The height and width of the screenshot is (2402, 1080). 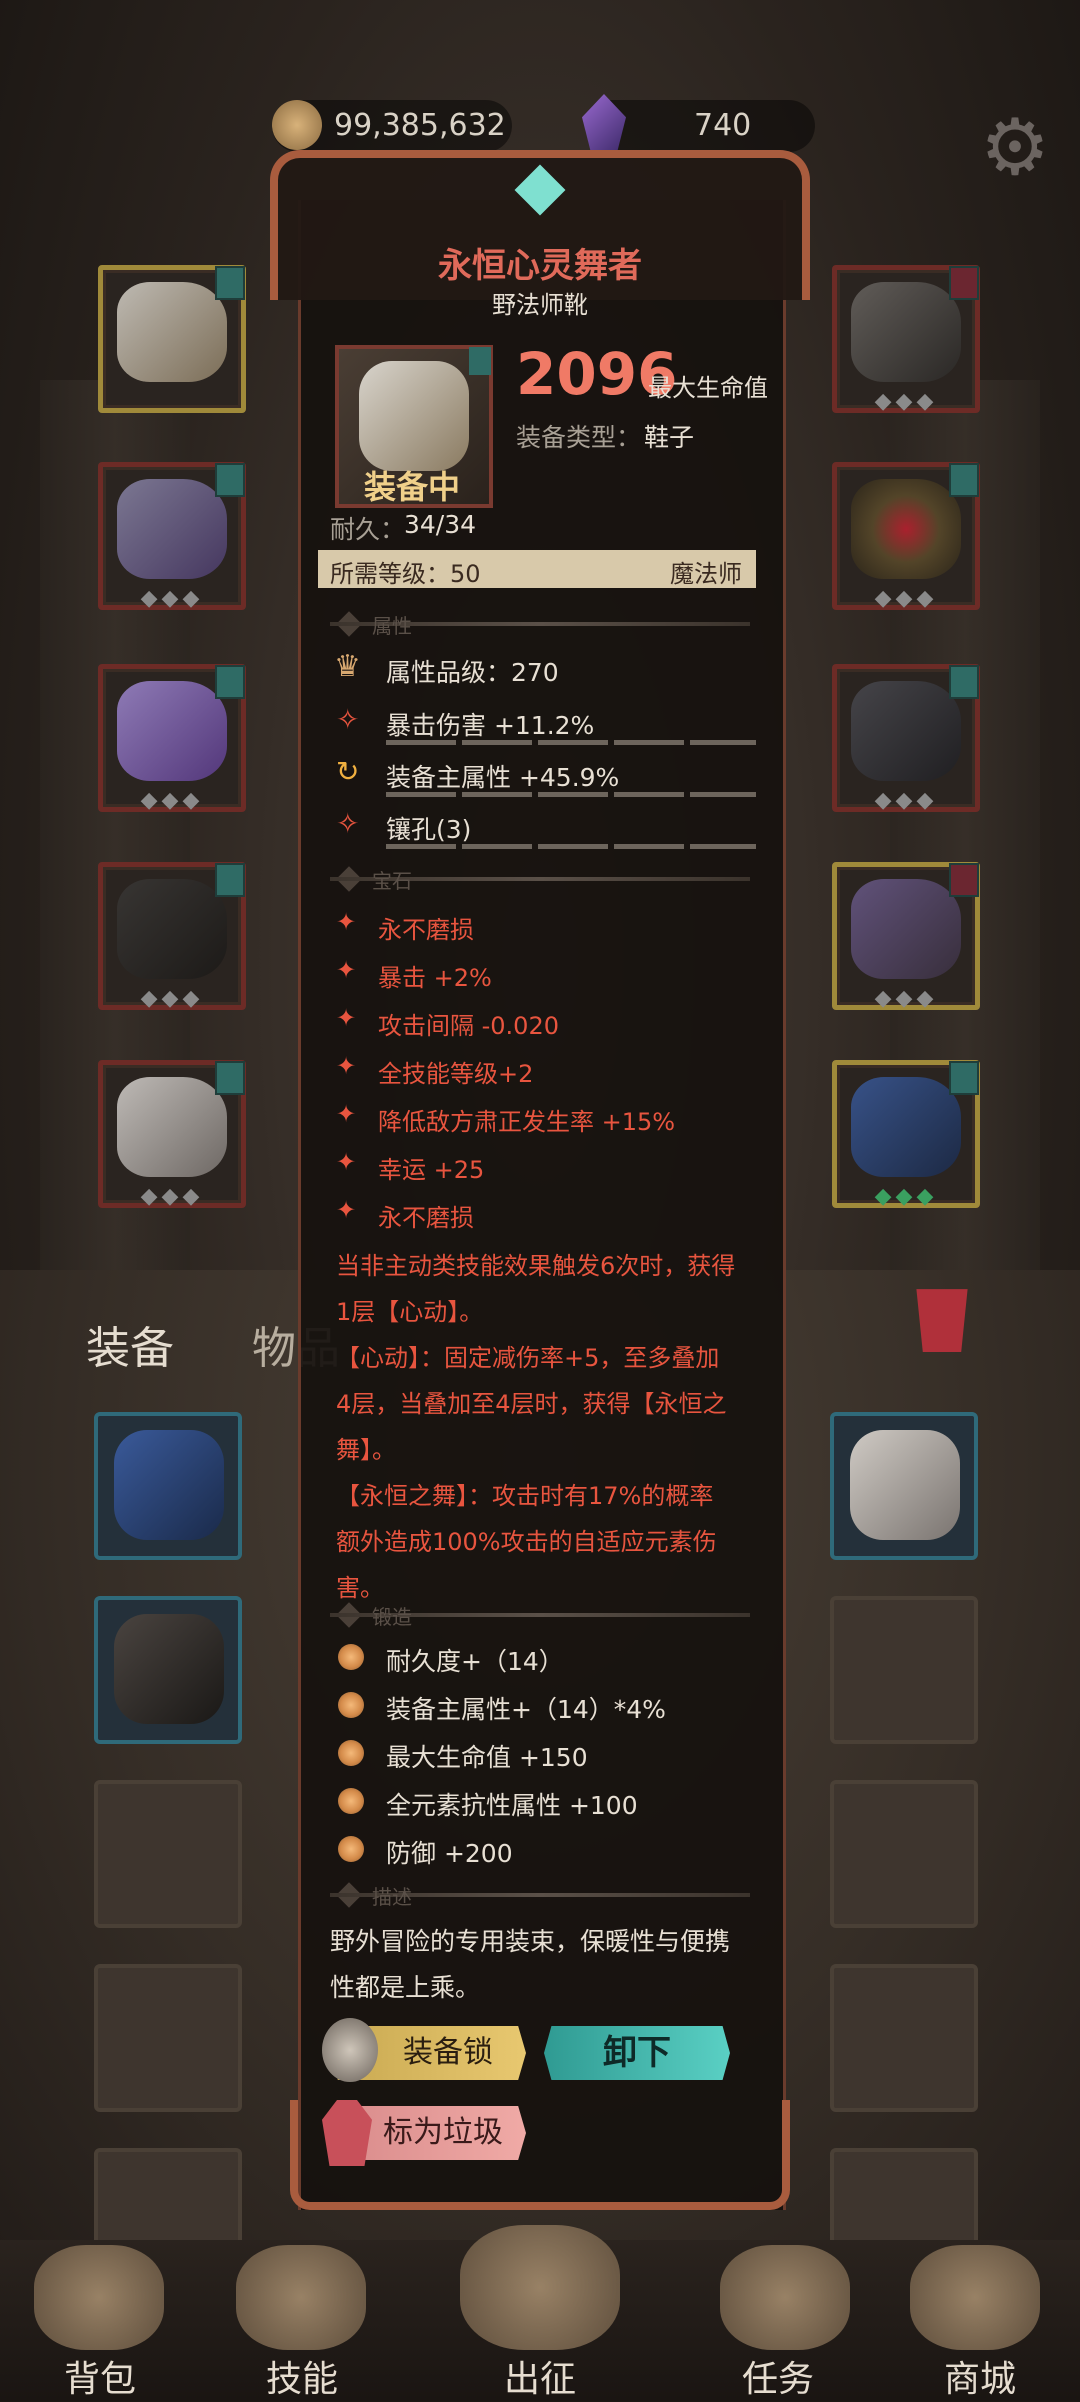 What do you see at coordinates (778, 2376) in the screenshot?
I see `nav-quests: 任务` at bounding box center [778, 2376].